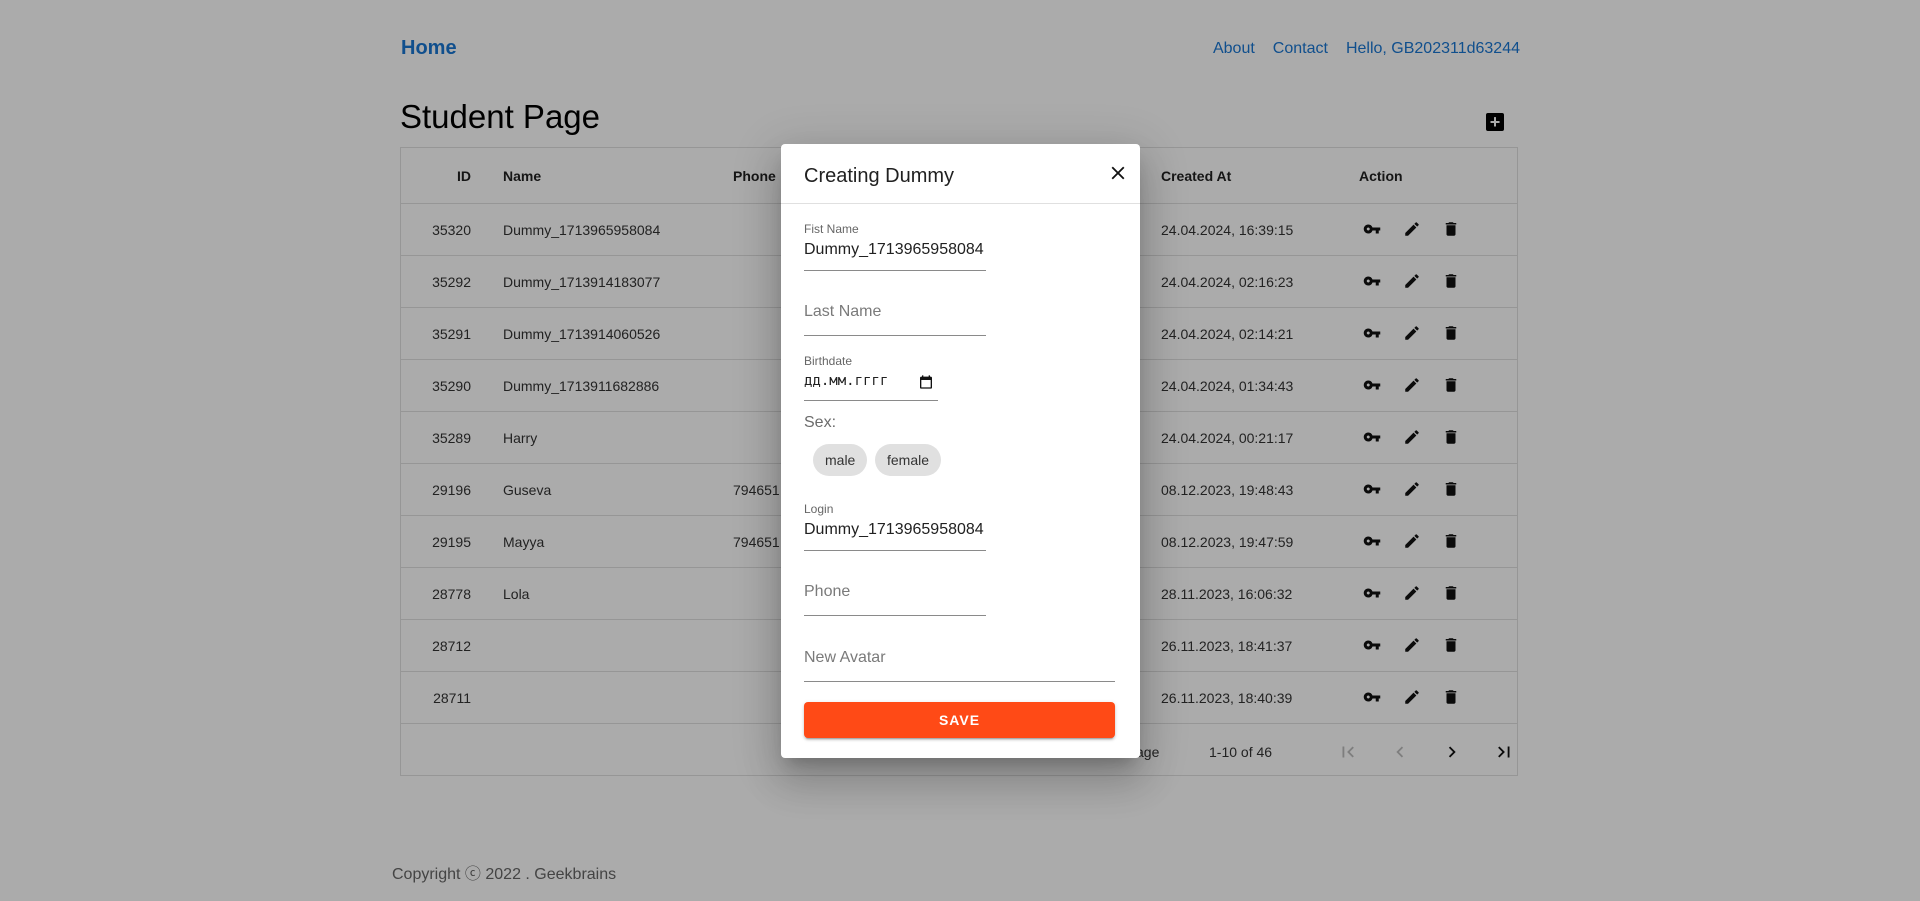 The width and height of the screenshot is (1920, 901). Describe the element at coordinates (959, 720) in the screenshot. I see `save-button: SAVE` at that location.